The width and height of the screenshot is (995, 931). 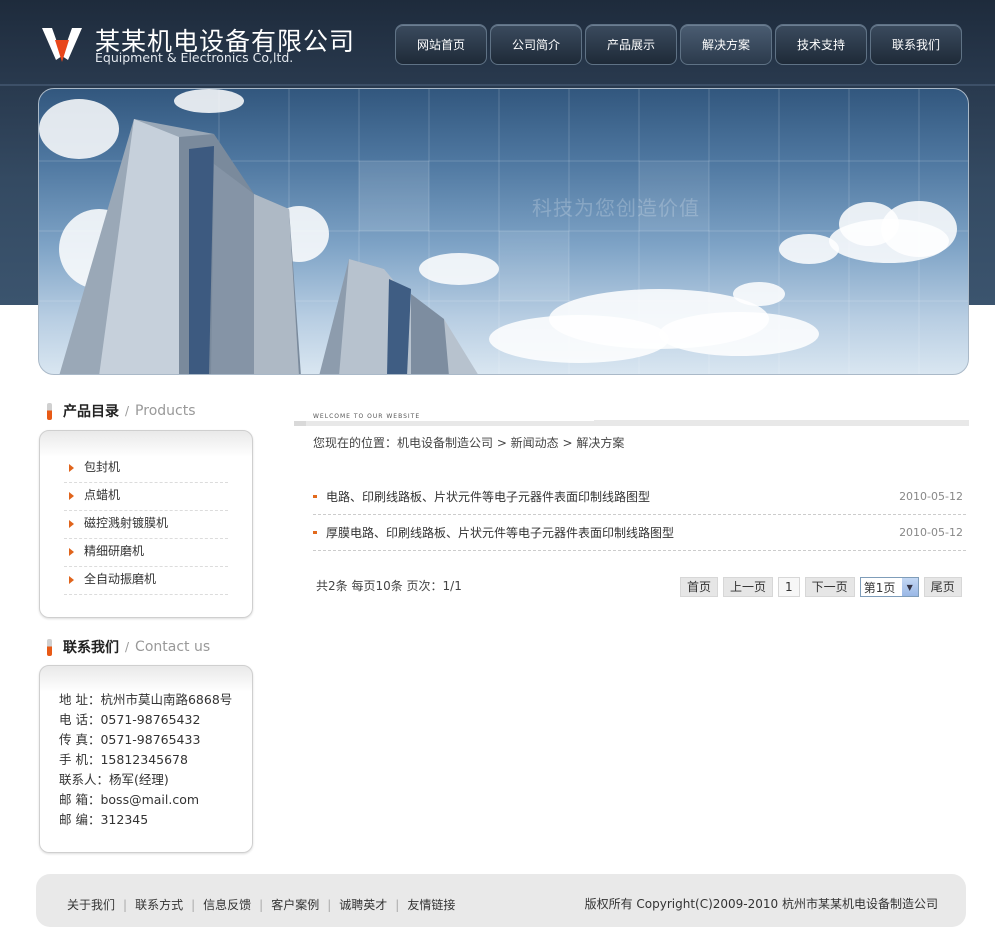 What do you see at coordinates (146, 581) in the screenshot?
I see `product-item: 全自动振磨机` at bounding box center [146, 581].